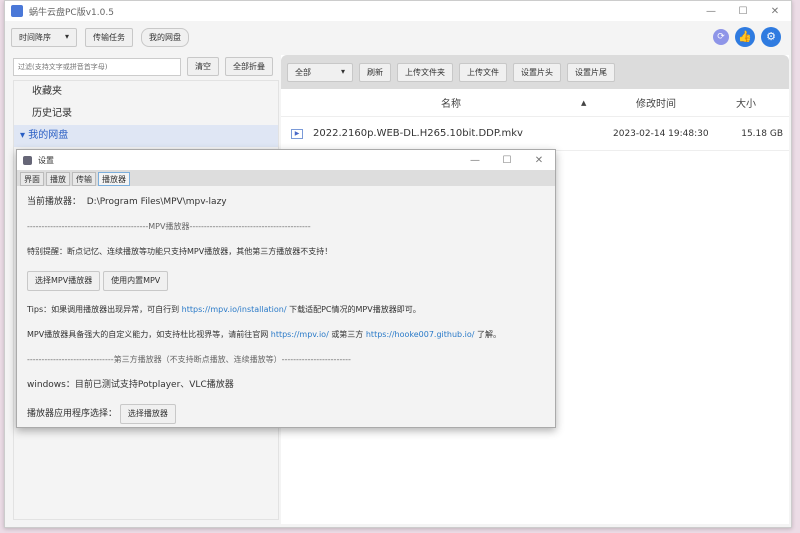 This screenshot has width=800, height=533. Describe the element at coordinates (775, 11) in the screenshot. I see `close-button: ✕` at that location.